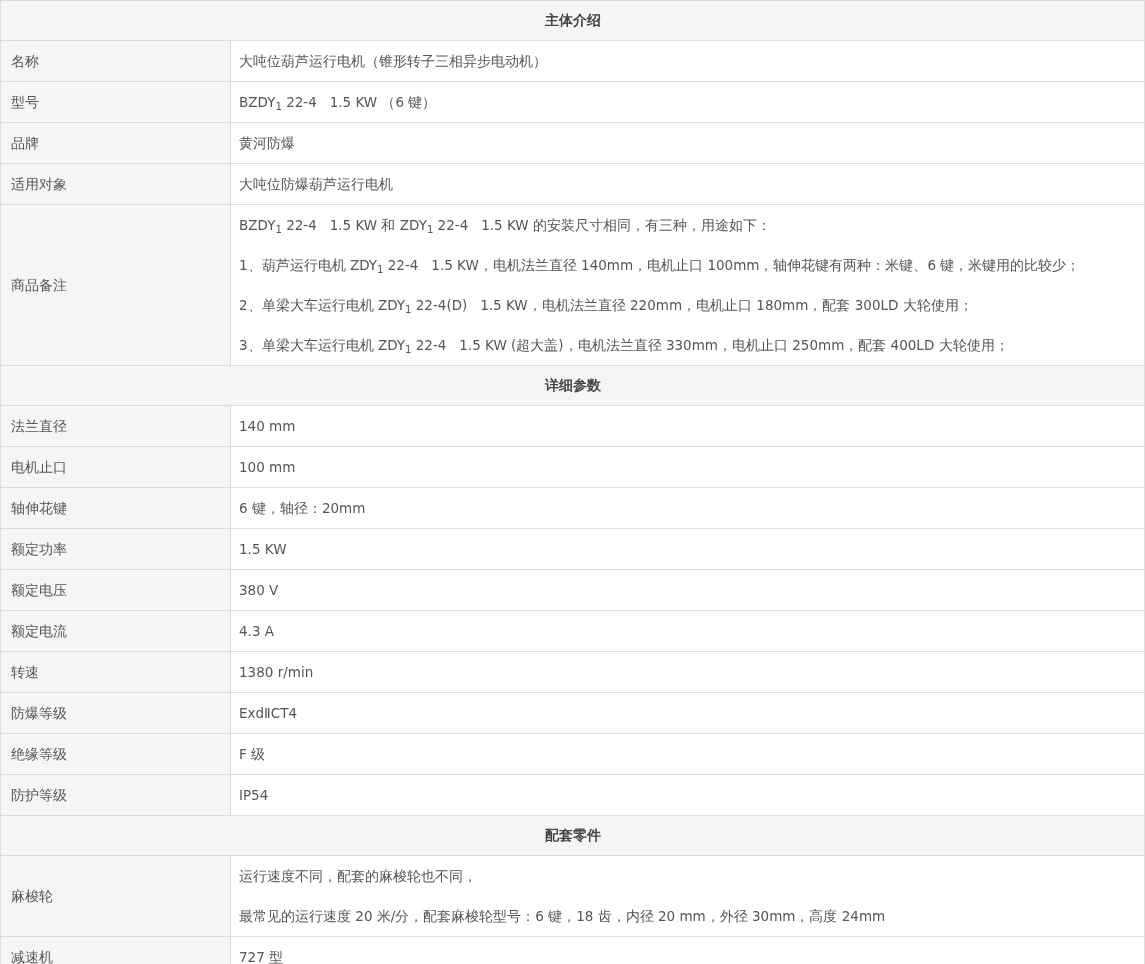 Image resolution: width=1145 pixels, height=964 pixels. Describe the element at coordinates (261, 956) in the screenshot. I see `value-text: 727 型` at that location.